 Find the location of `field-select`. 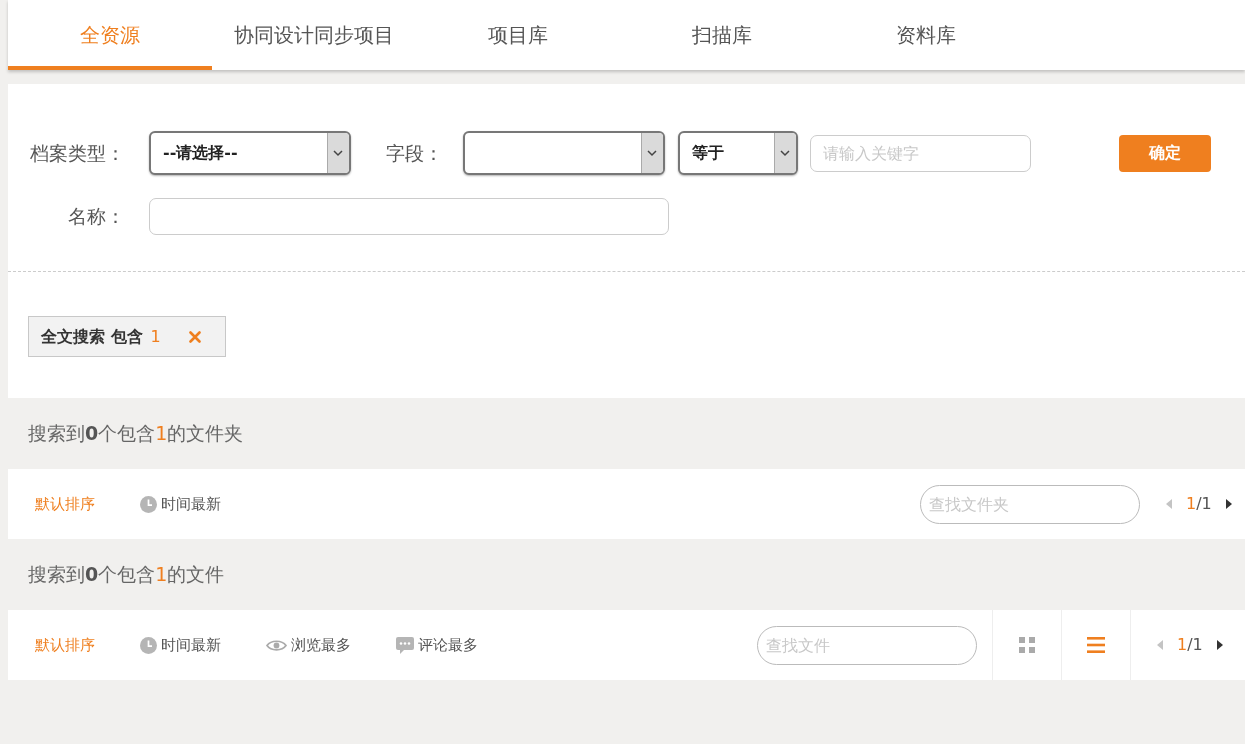

field-select is located at coordinates (564, 153).